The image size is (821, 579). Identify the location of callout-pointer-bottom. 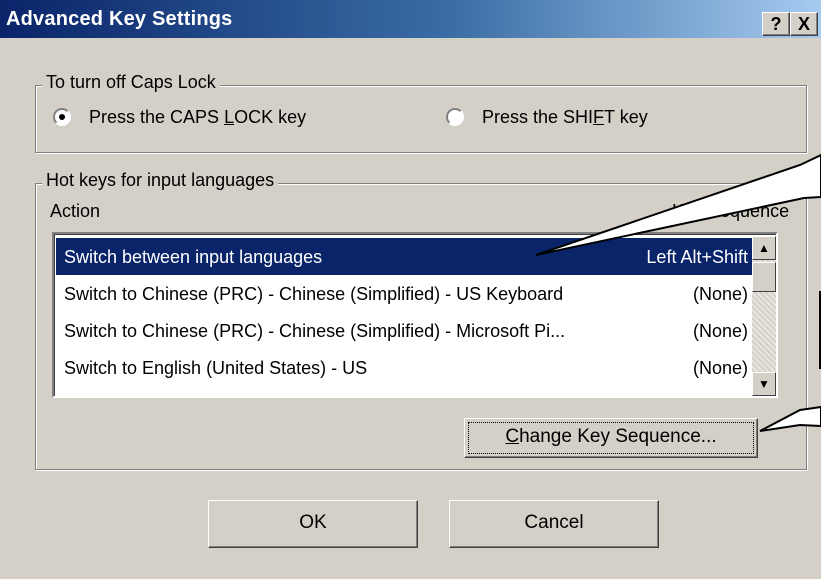
(790, 418).